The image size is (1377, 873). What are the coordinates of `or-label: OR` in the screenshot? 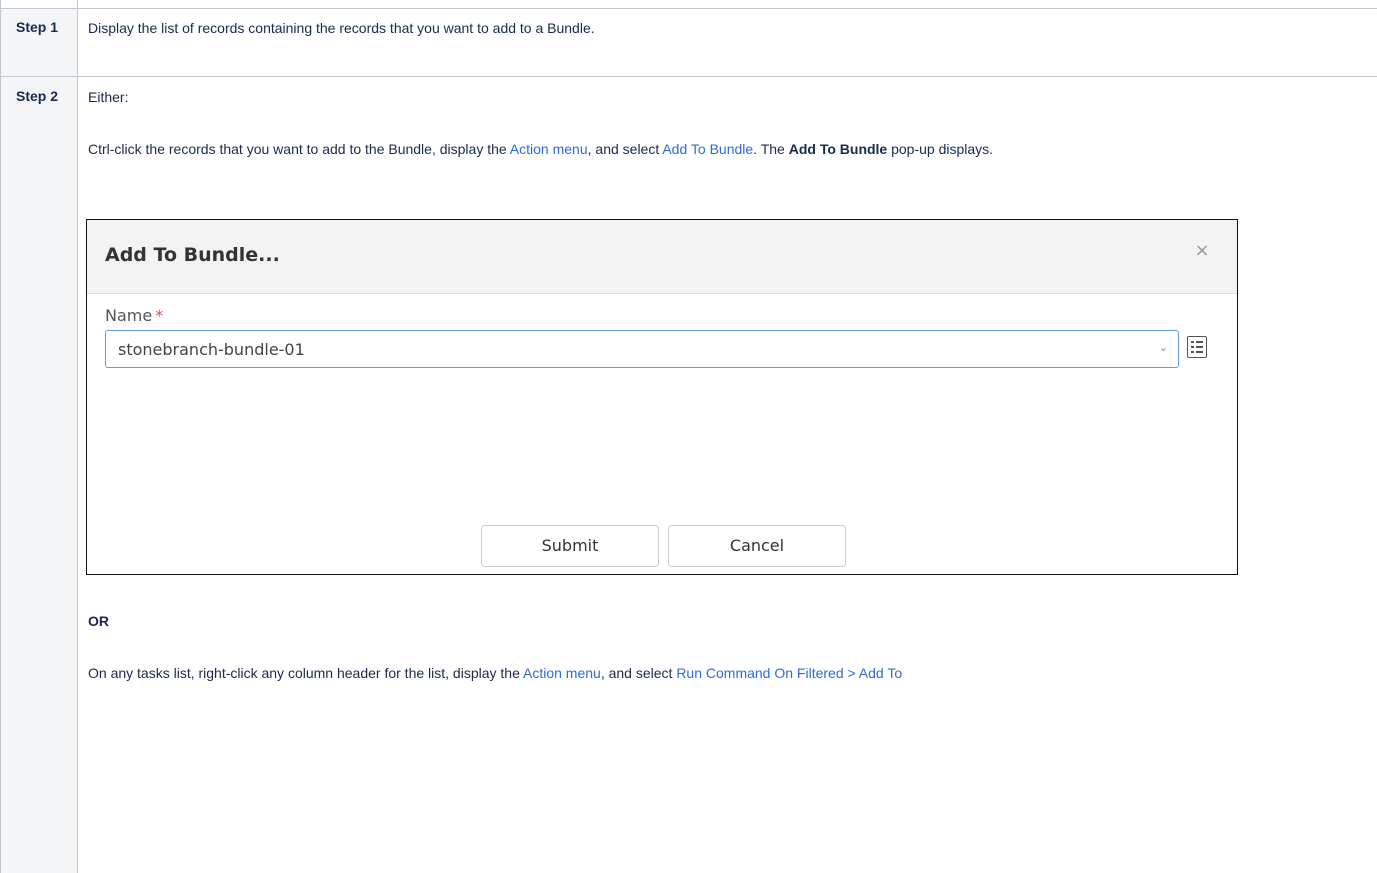 It's located at (98, 621).